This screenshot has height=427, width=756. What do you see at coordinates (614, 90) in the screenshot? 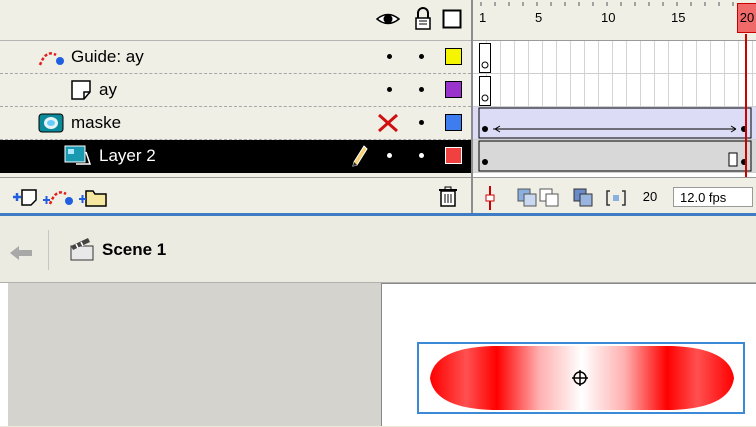
I see `frame-row-ay` at bounding box center [614, 90].